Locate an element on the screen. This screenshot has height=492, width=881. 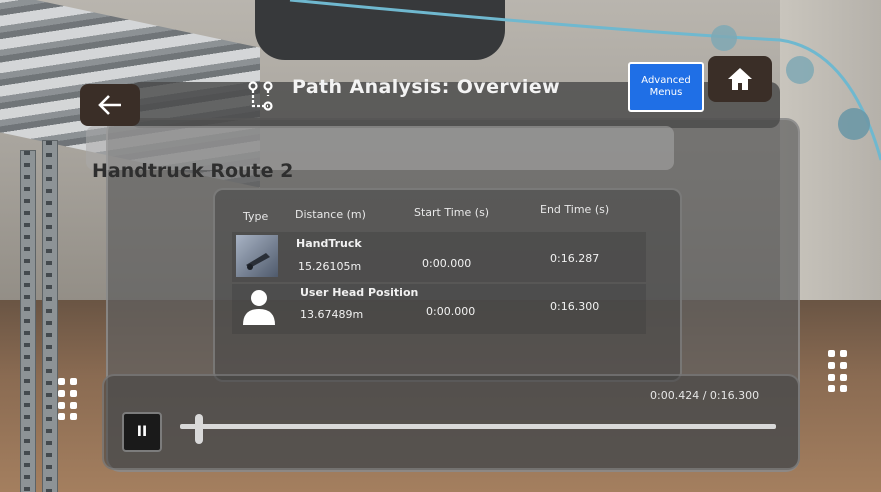
left-drag-grip-icon is located at coordinates (70, 399).